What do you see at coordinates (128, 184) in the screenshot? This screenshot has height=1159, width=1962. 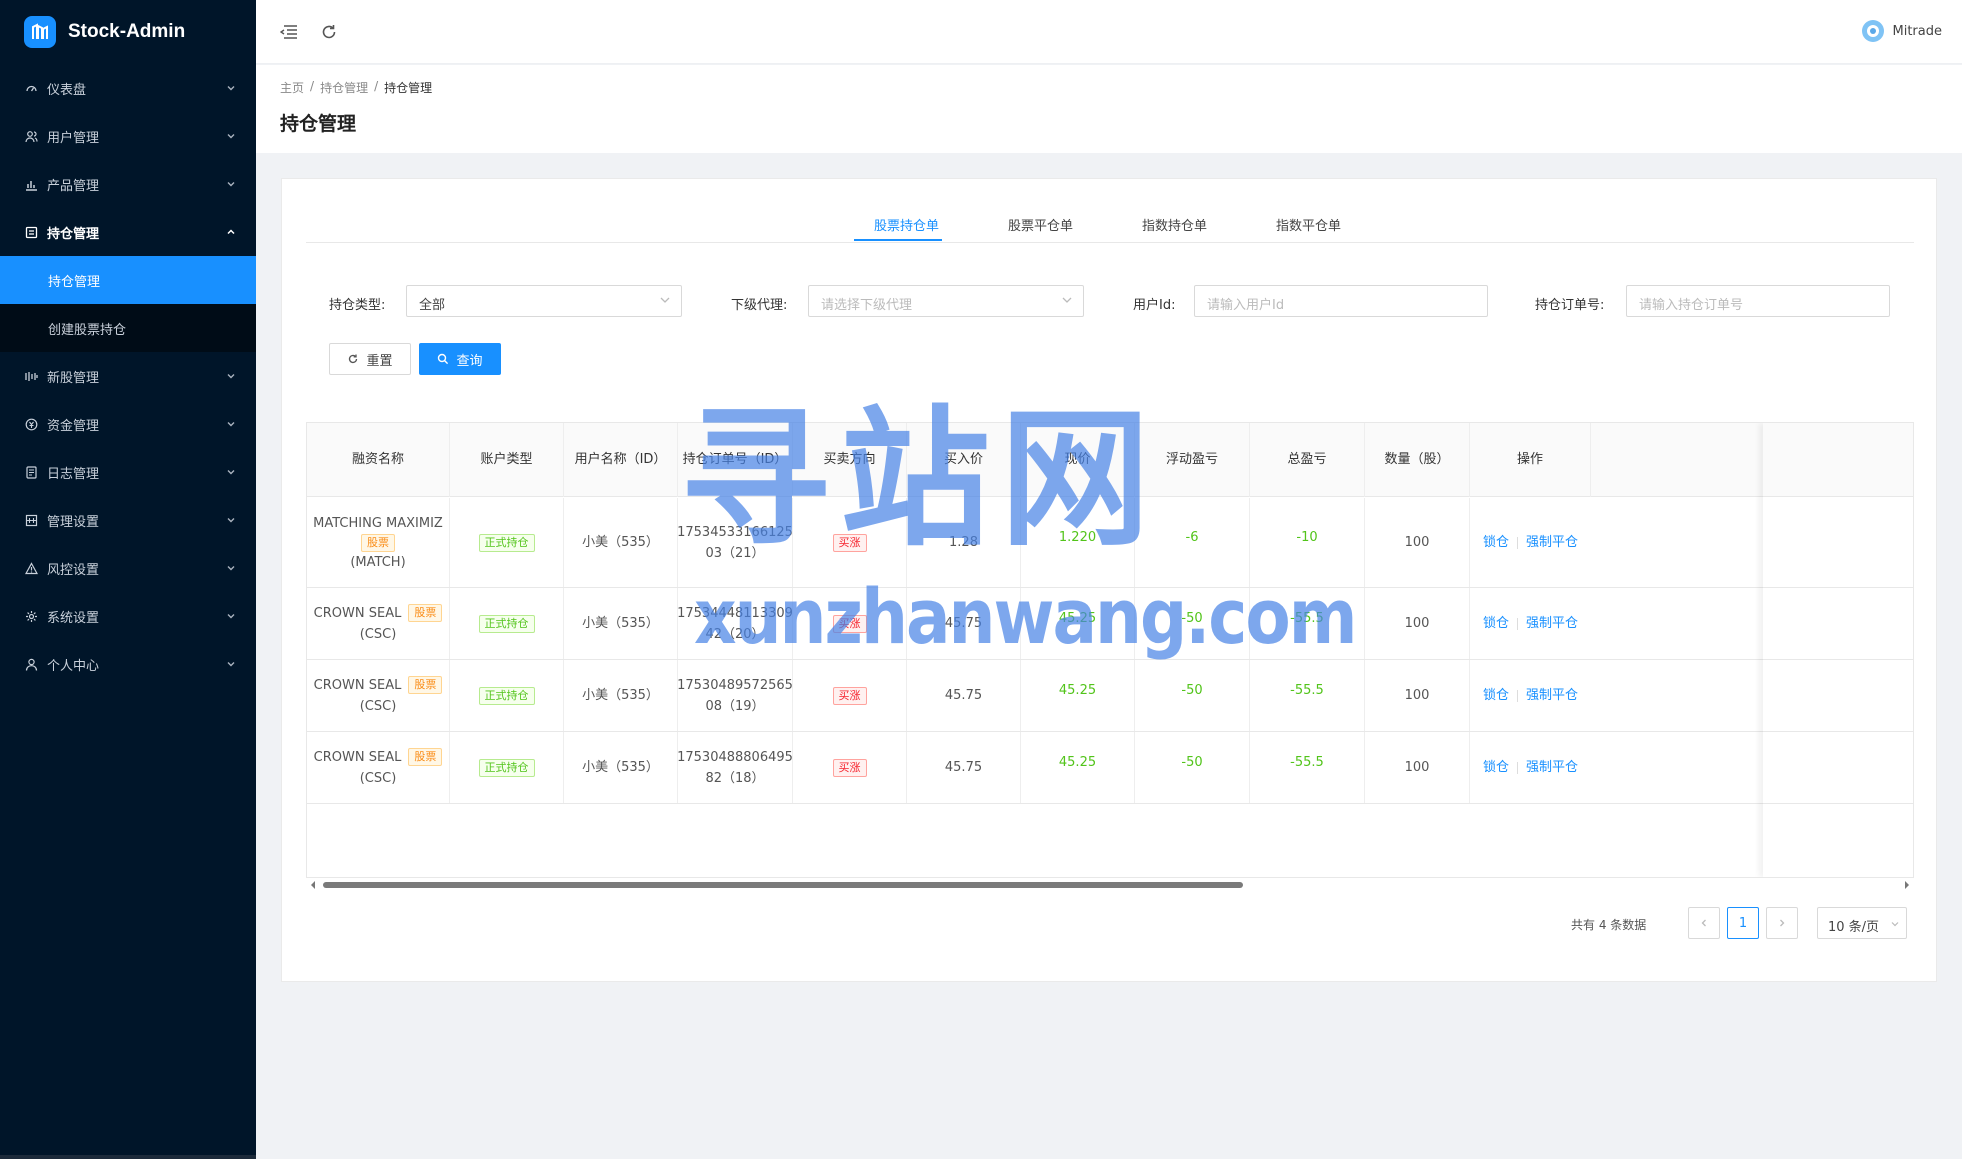 I see `sidebar-item-2: 产品管理` at bounding box center [128, 184].